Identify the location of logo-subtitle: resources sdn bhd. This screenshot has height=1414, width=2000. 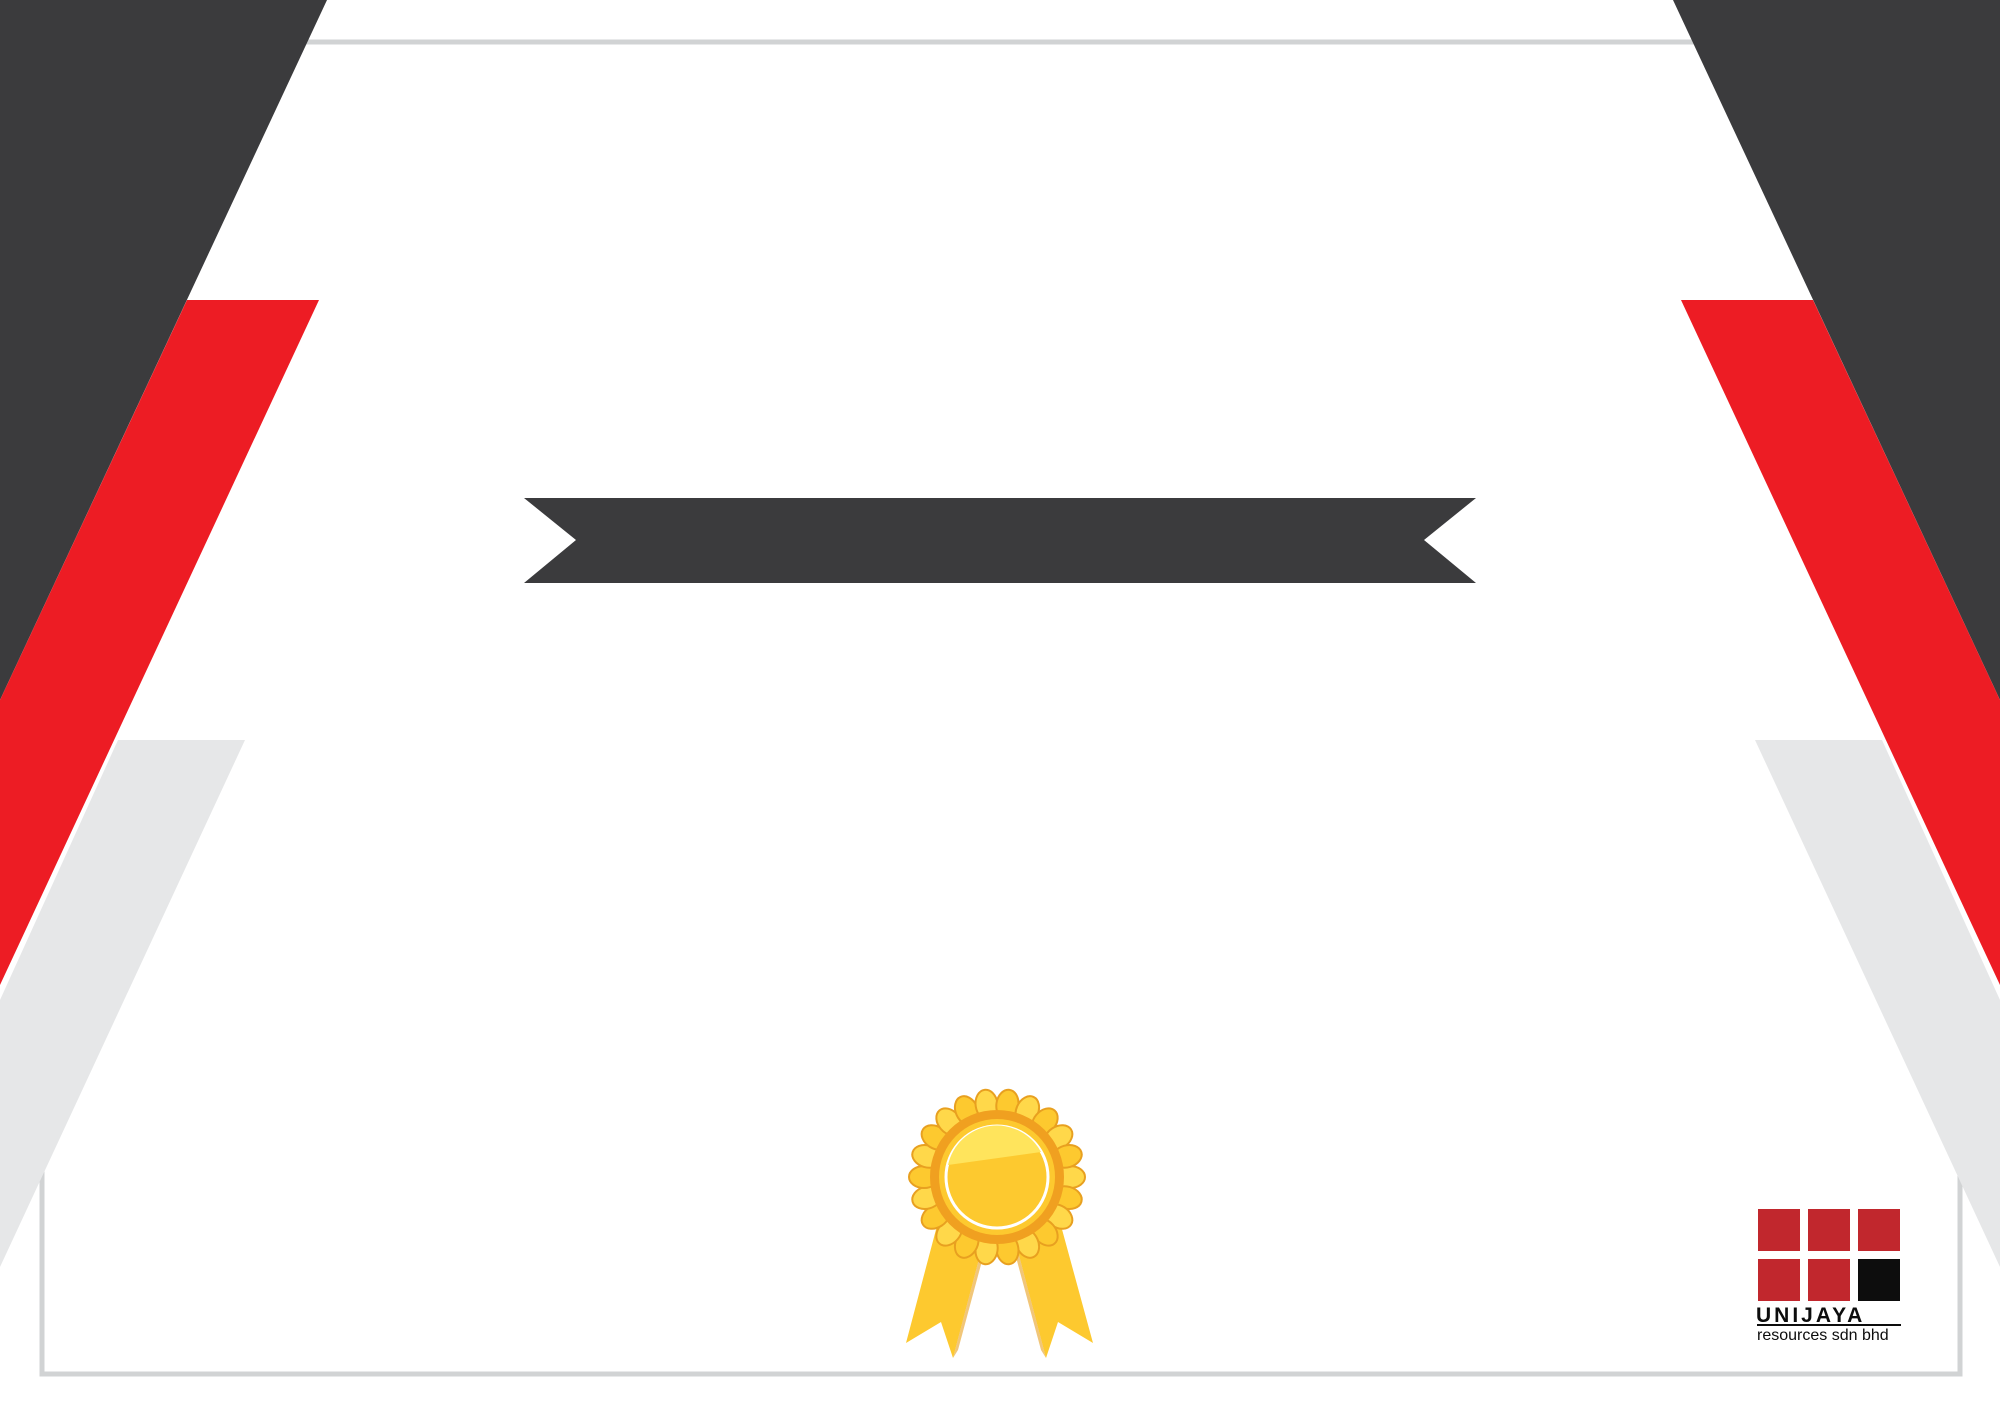
(1823, 1335).